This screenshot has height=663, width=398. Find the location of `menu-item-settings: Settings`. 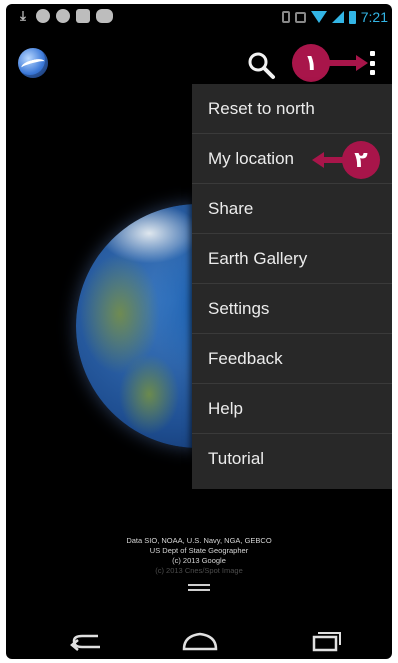

menu-item-settings: Settings is located at coordinates (292, 309).